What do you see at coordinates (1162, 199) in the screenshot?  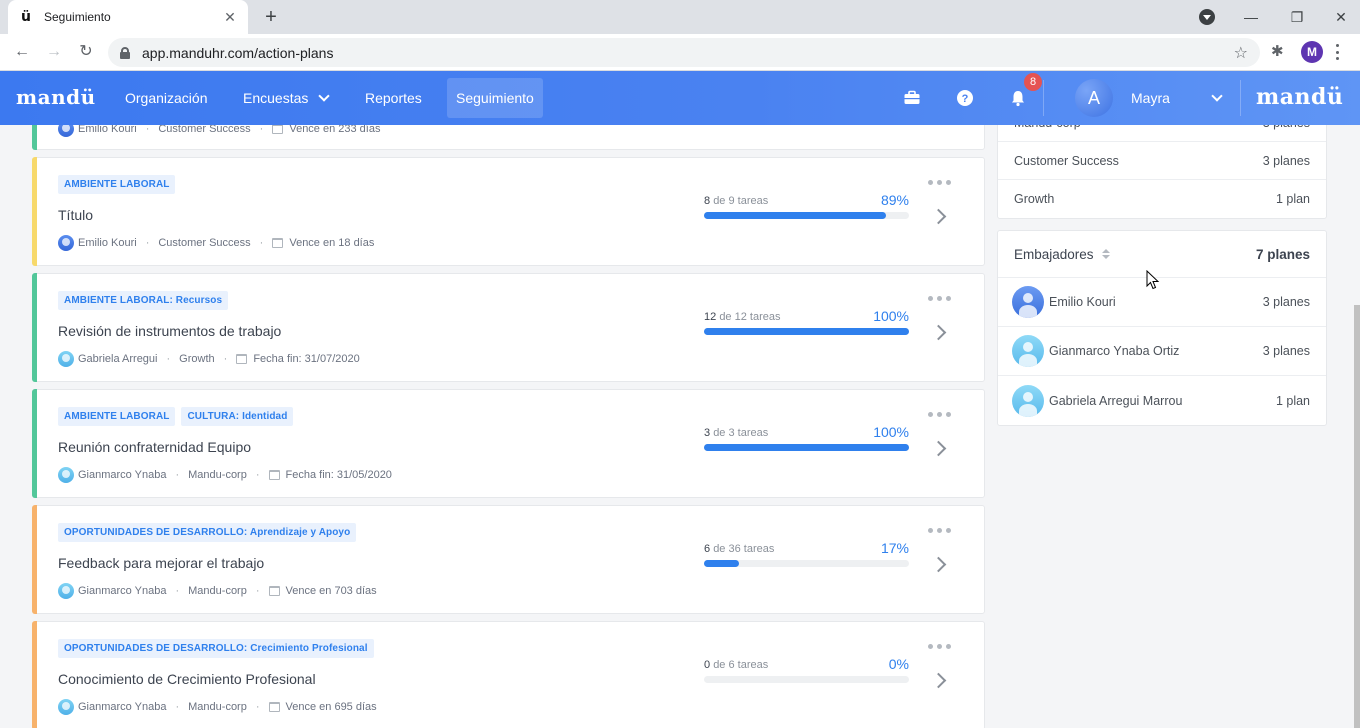 I see `team-row: Growth 1 plan` at bounding box center [1162, 199].